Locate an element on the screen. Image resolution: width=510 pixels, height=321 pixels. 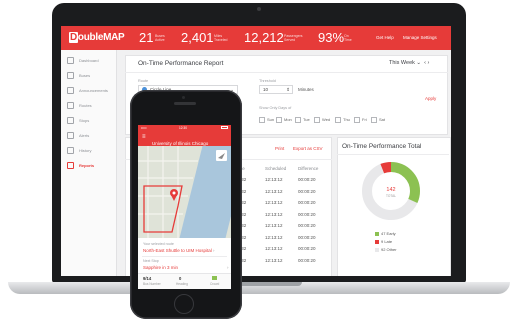
day-checkbox-wed: Wed is located at coordinates (322, 120).